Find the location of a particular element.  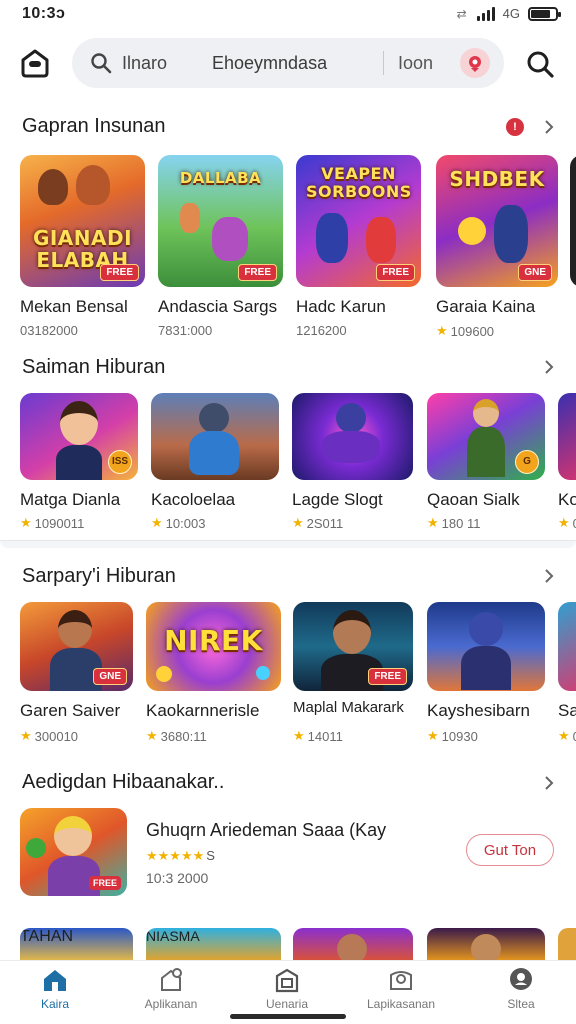

app-meta: ★ 180 11 is located at coordinates (453, 523).